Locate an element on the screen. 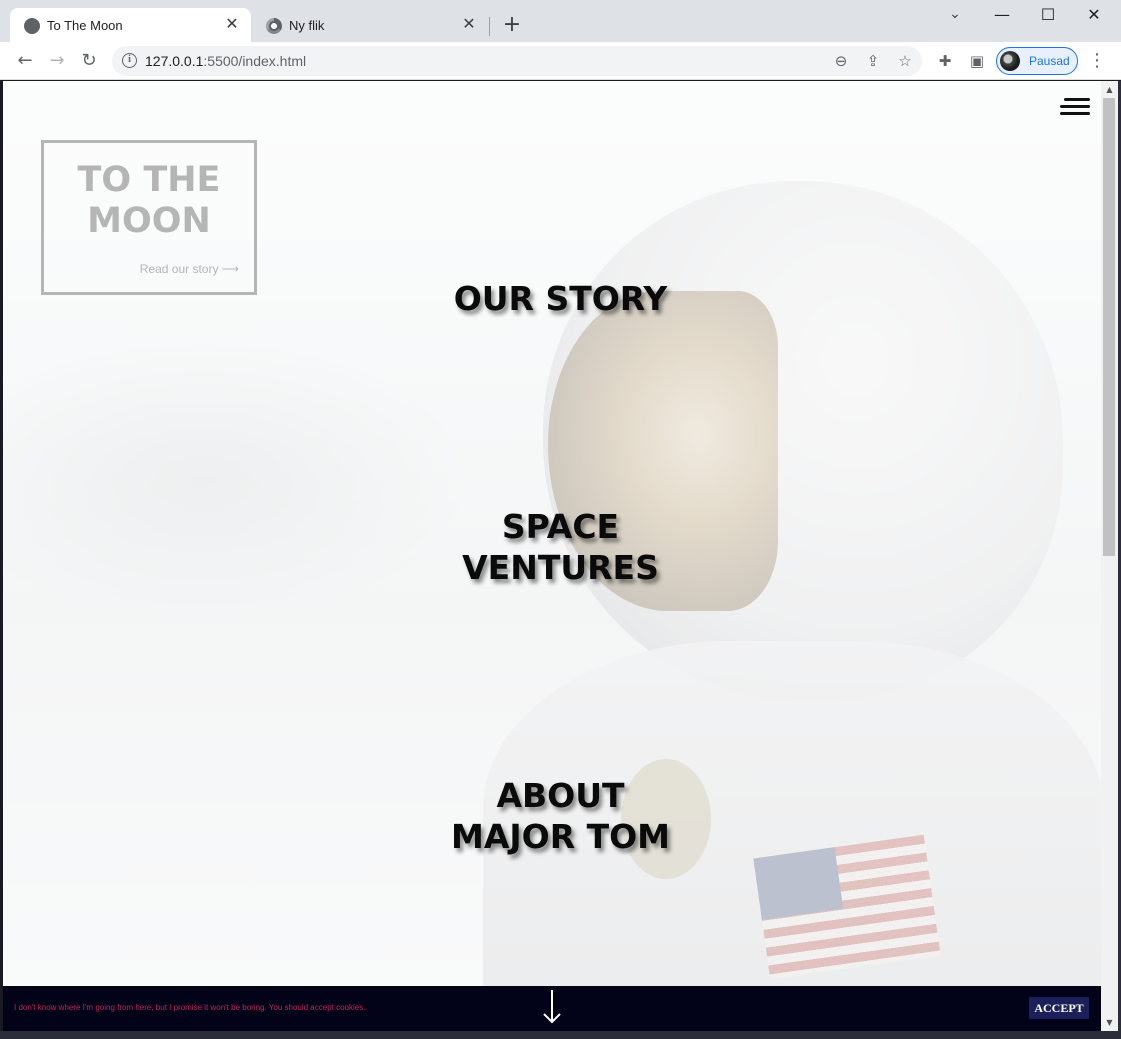  nav-about-major-tom: ABOUT MAJOR TOM is located at coordinates (552, 816).